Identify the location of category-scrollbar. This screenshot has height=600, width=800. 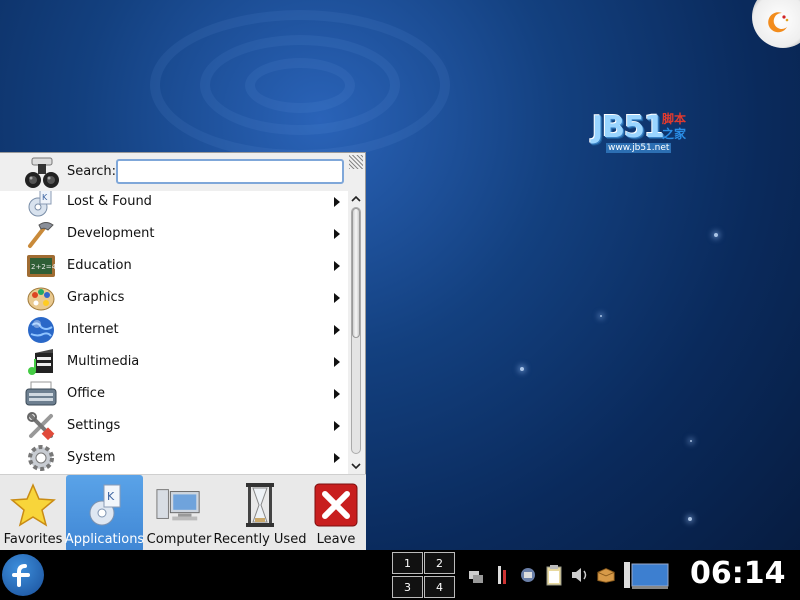
(356, 332).